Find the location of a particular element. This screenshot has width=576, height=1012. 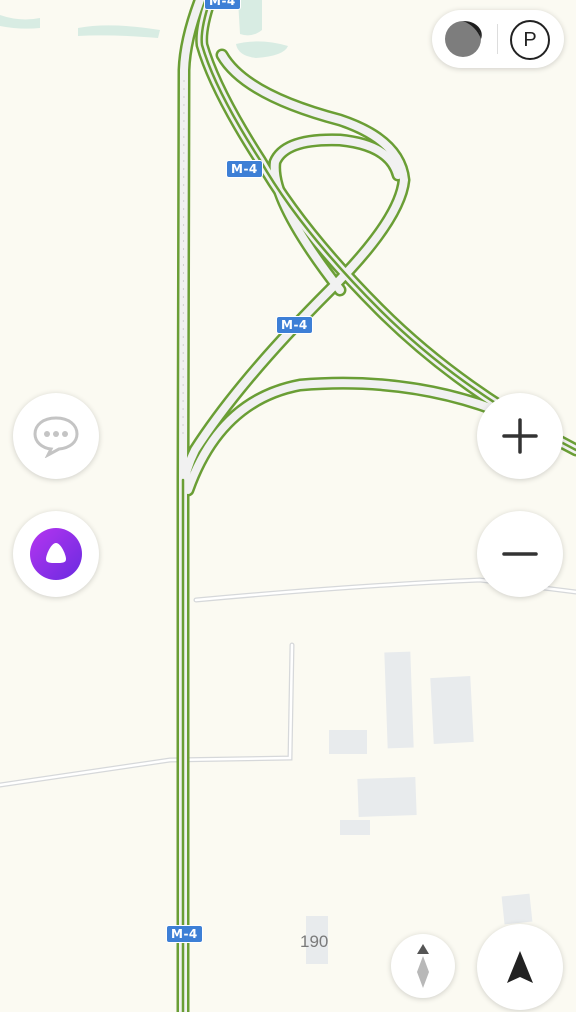

compass-icon is located at coordinates (423, 966).